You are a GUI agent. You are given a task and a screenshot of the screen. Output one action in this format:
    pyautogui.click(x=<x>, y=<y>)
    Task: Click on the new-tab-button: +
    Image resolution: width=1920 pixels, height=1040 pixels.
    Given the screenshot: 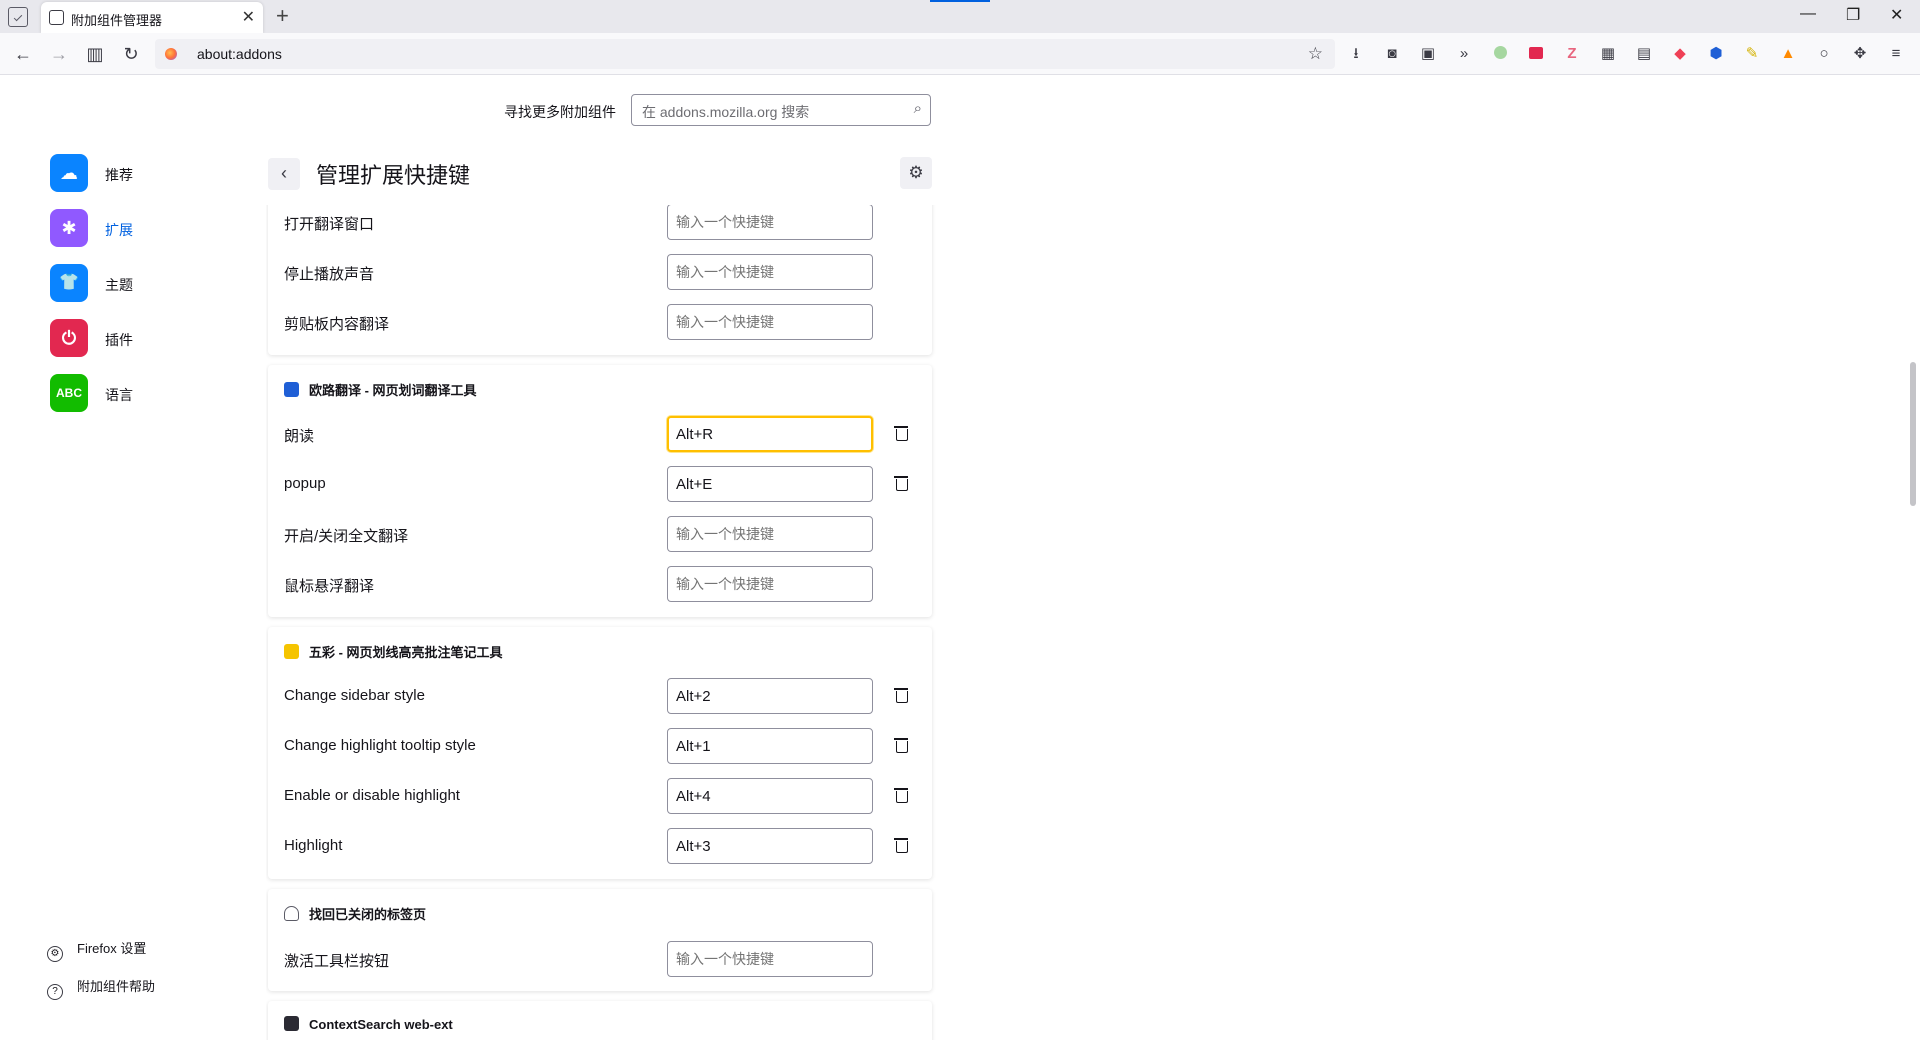 What is the action you would take?
    pyautogui.click(x=282, y=16)
    